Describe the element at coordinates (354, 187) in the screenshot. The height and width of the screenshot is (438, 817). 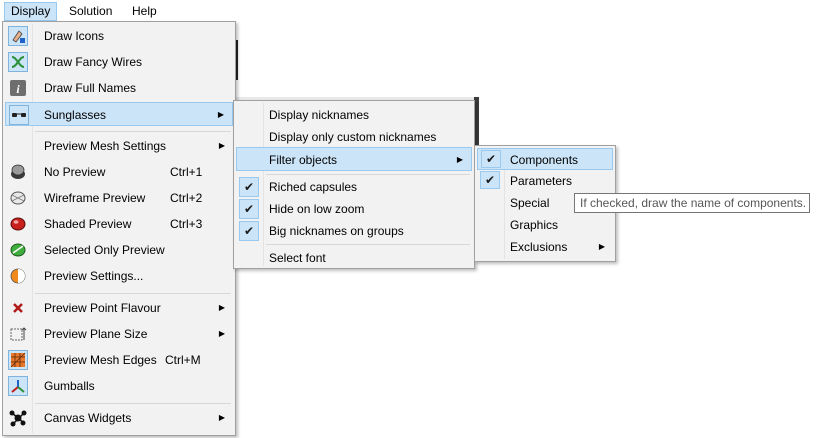
I see `menu-item-riched-capsules: ✔ Riched capsules` at that location.